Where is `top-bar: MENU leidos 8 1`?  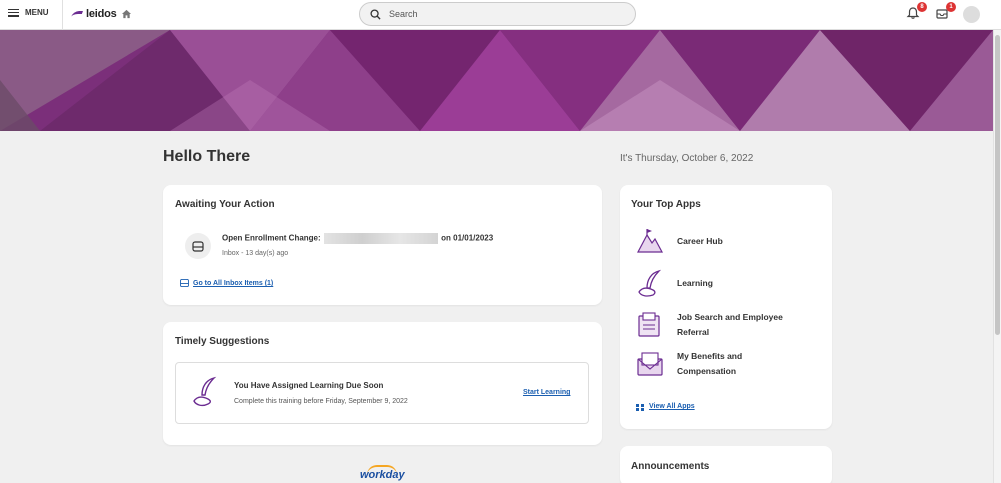
top-bar: MENU leidos 8 1 is located at coordinates (500, 15).